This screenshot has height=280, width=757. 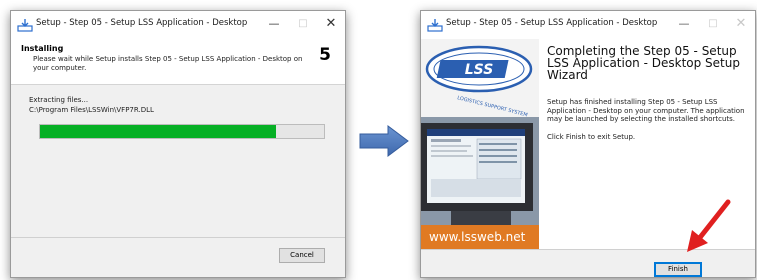 What do you see at coordinates (678, 269) in the screenshot?
I see `finish-button: Finish` at bounding box center [678, 269].